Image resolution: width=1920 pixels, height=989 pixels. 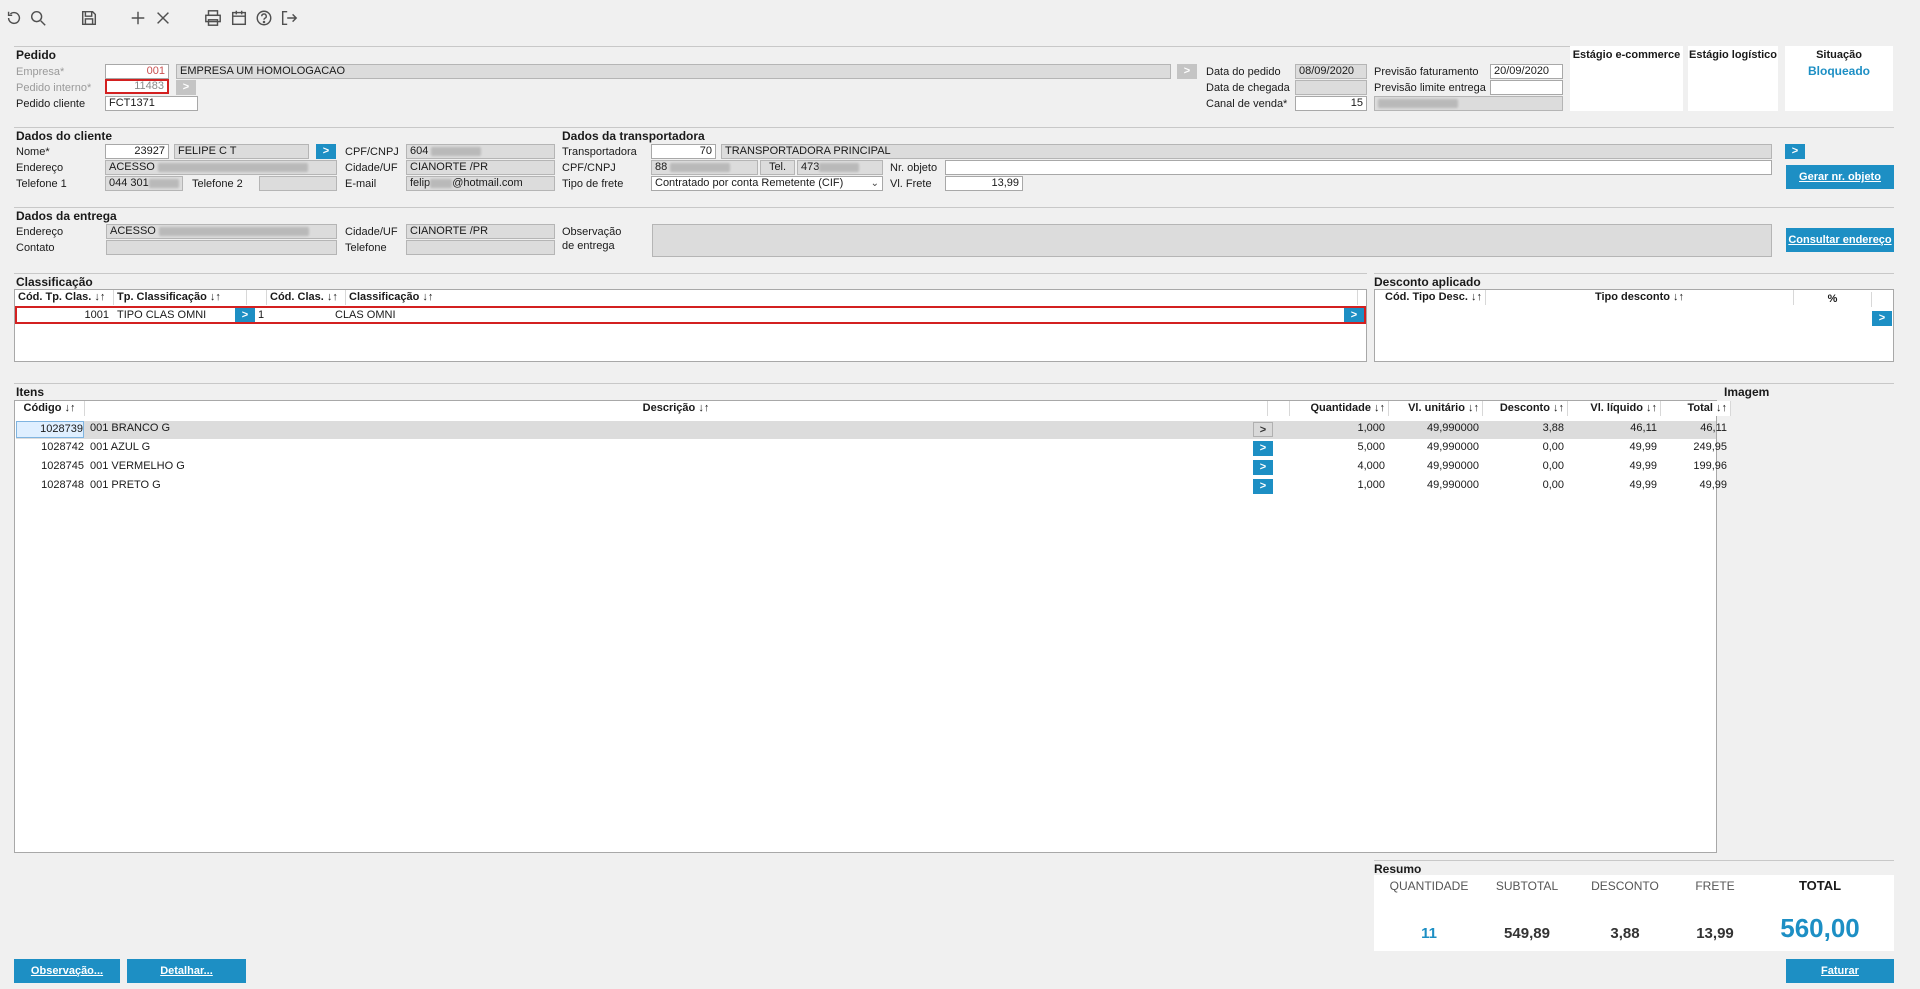 What do you see at coordinates (676, 408) in the screenshot?
I see `col-descricao: Descrição ↓↑` at bounding box center [676, 408].